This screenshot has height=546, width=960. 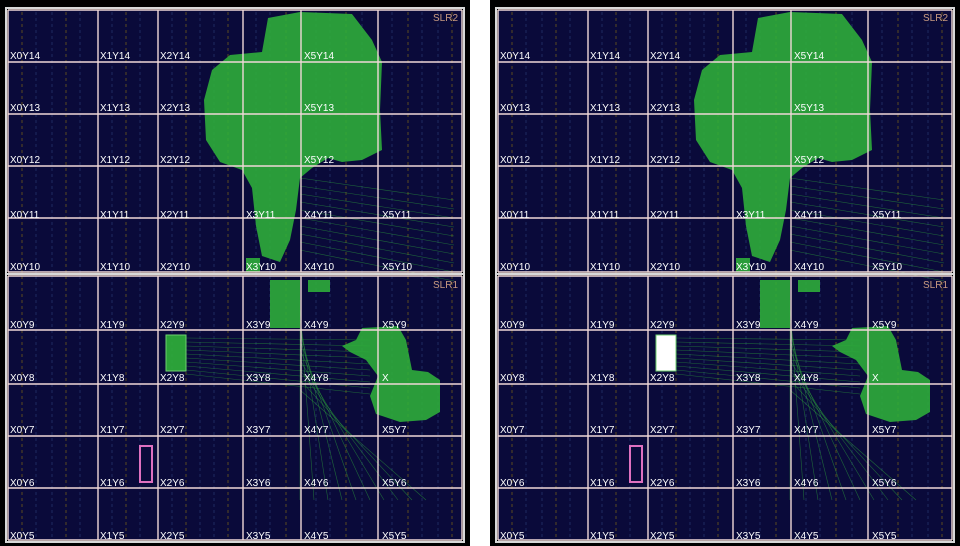 I want to click on clock-region-label: X5Y12, so click(x=319, y=160).